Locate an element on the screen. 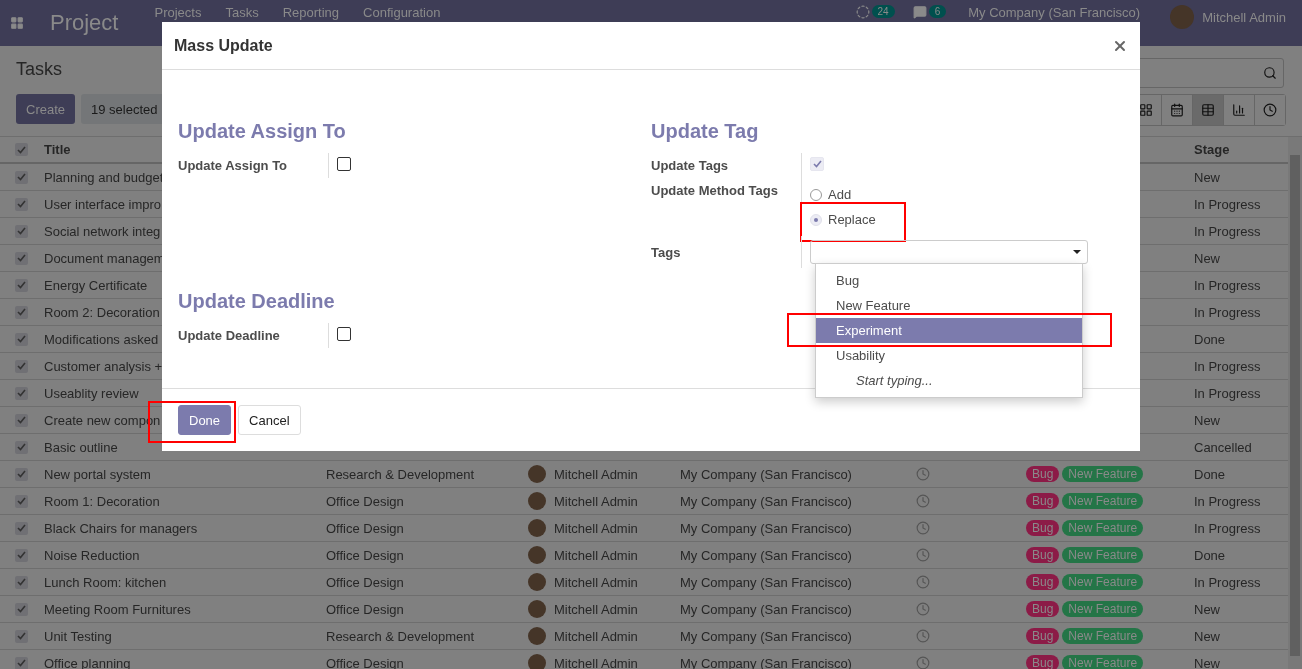 The width and height of the screenshot is (1302, 669). table-cell: Meeting Room Furnitures is located at coordinates (117, 609).